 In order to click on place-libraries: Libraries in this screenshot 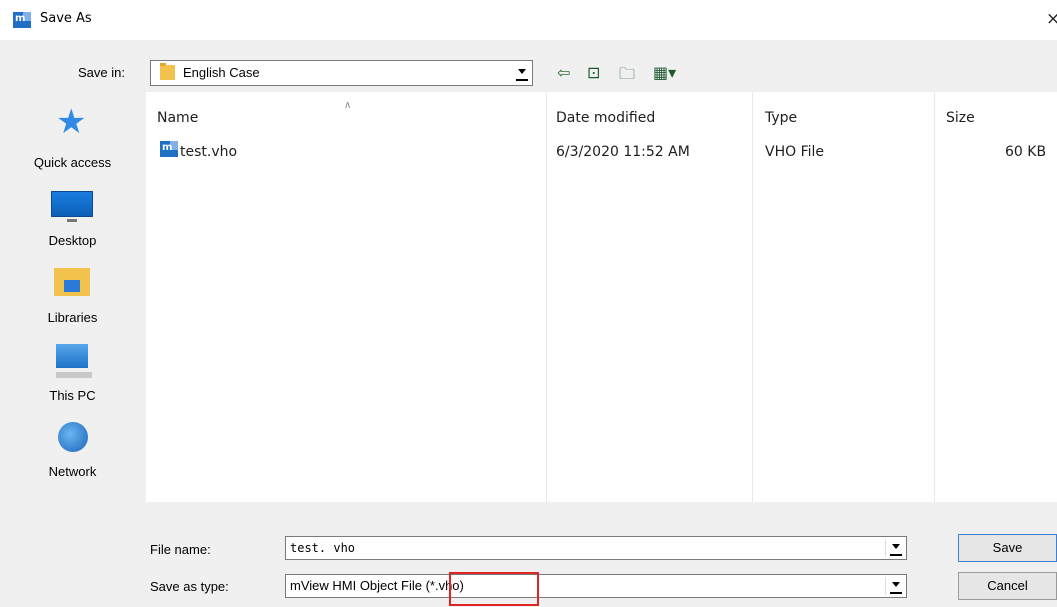, I will do `click(72, 301)`.